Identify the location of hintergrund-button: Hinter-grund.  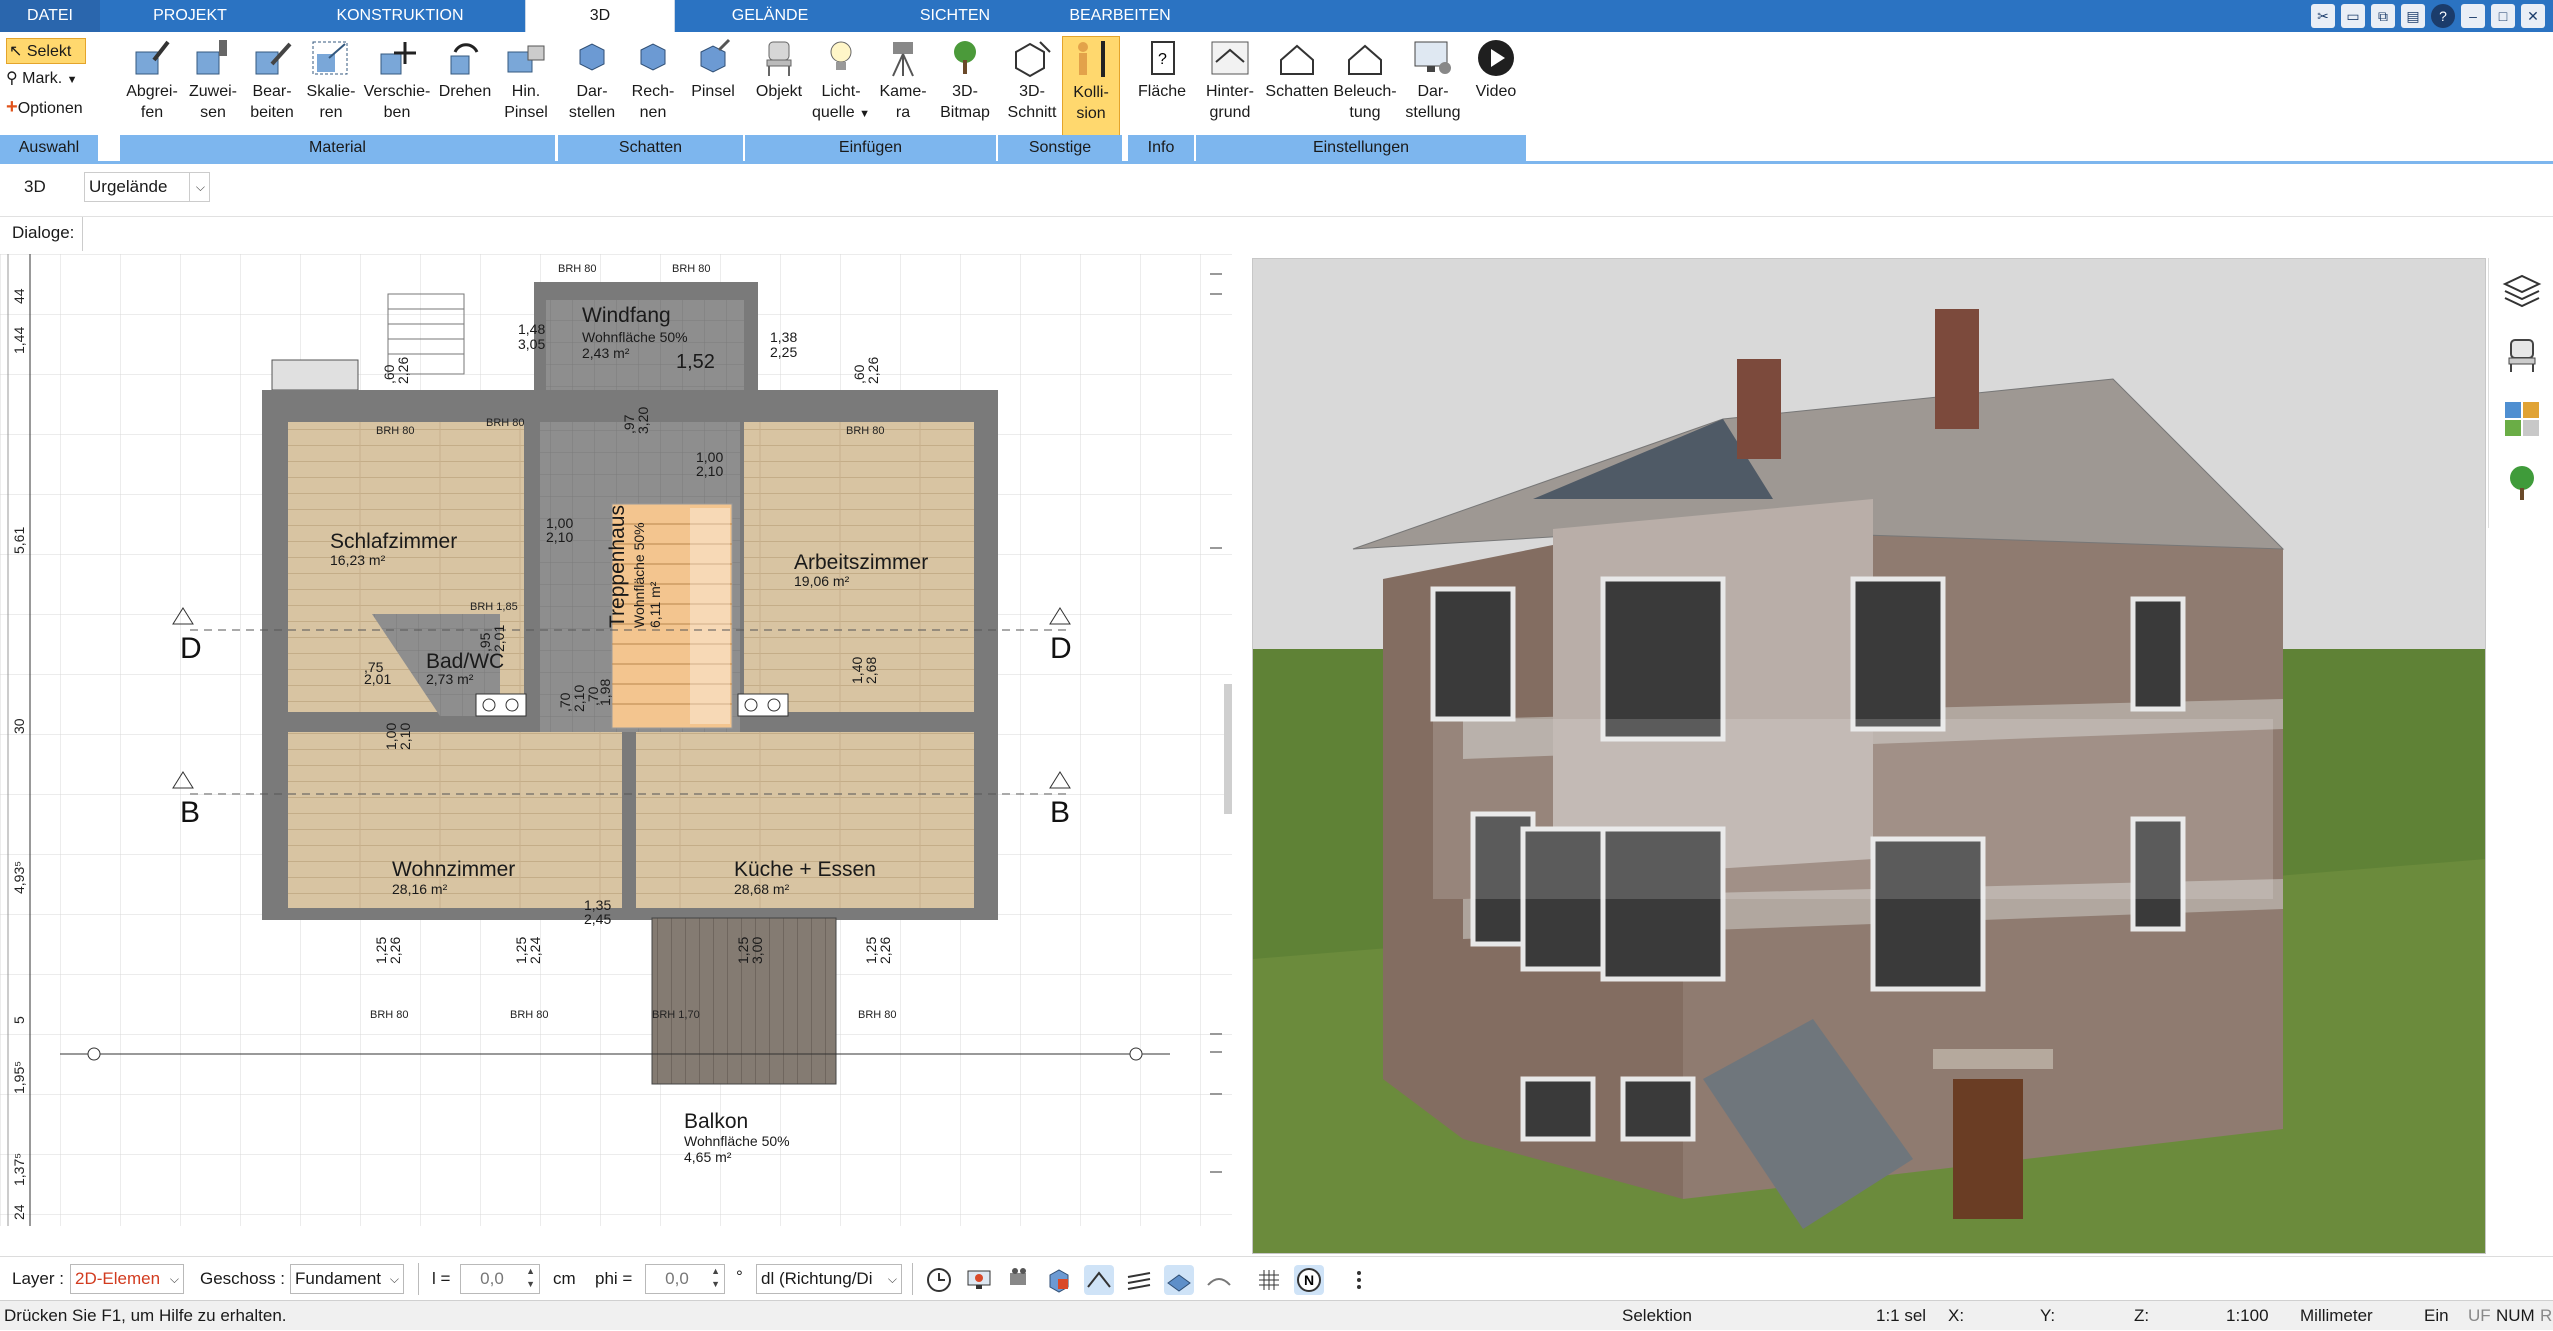
(1230, 79).